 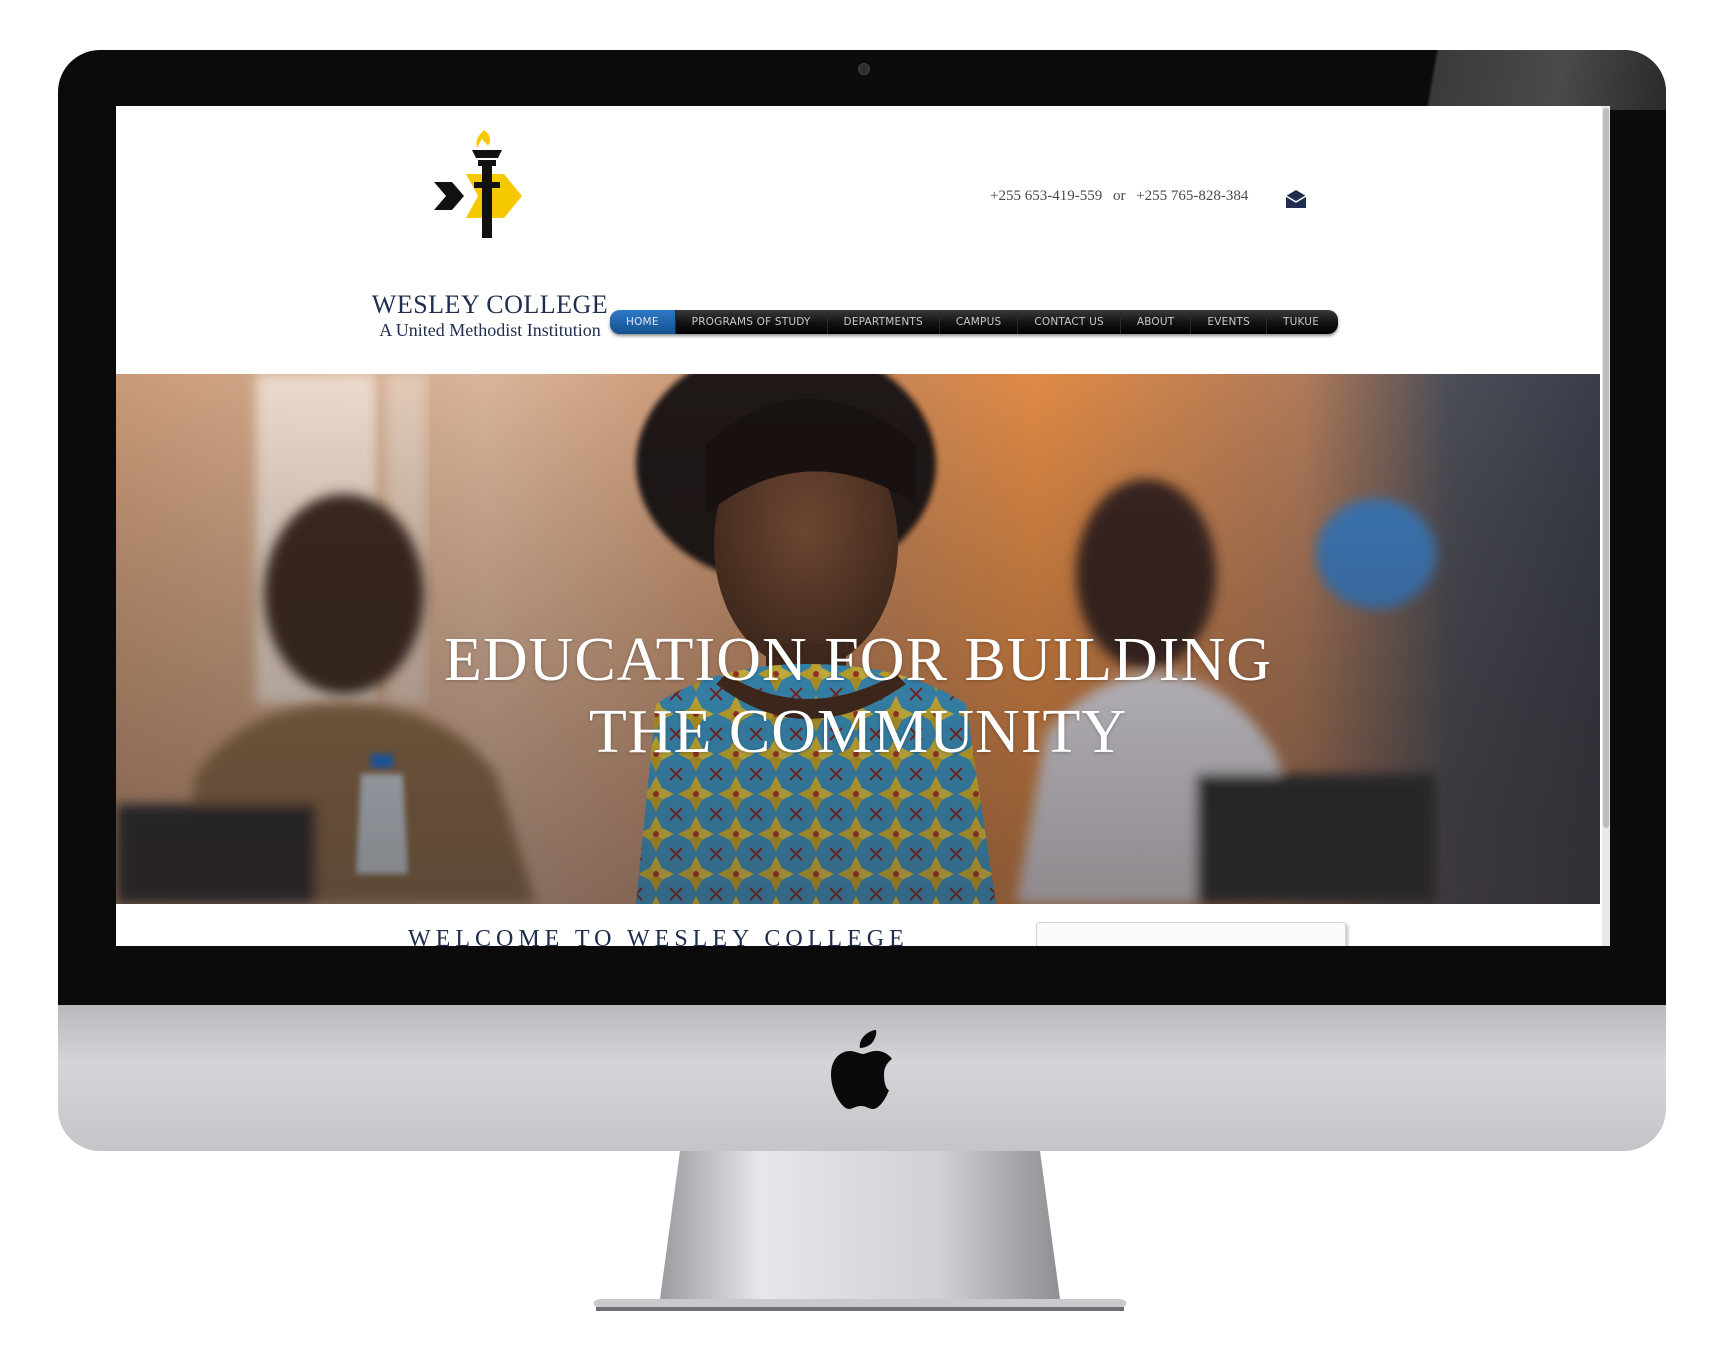 I want to click on welcome-heading: WELCOME TO WESLEY COLLEGE, so click(x=658, y=936).